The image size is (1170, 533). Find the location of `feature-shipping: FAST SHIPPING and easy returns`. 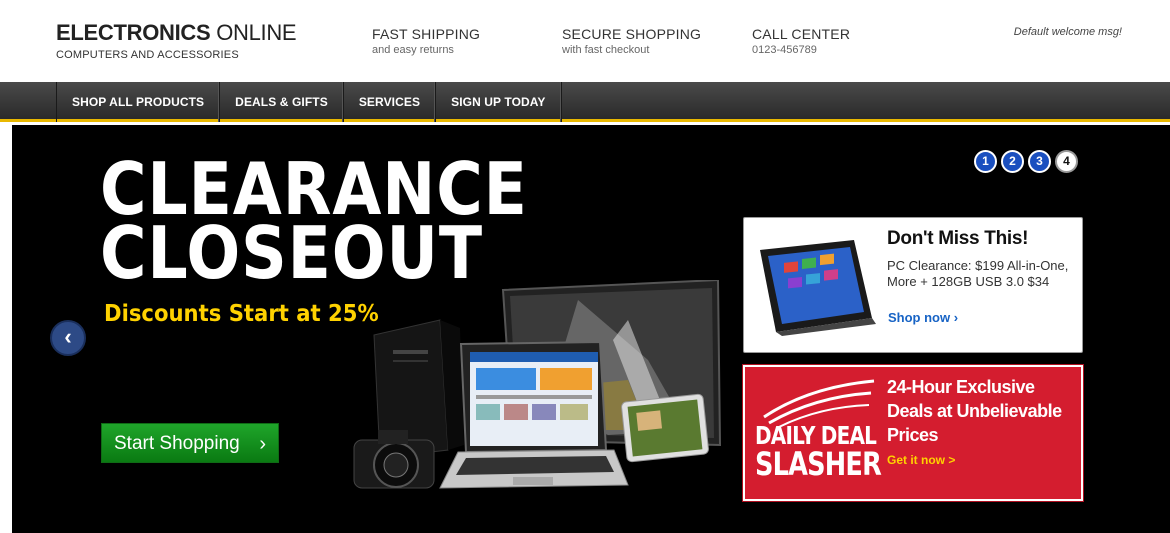

feature-shipping: FAST SHIPPING and easy returns is located at coordinates (426, 41).